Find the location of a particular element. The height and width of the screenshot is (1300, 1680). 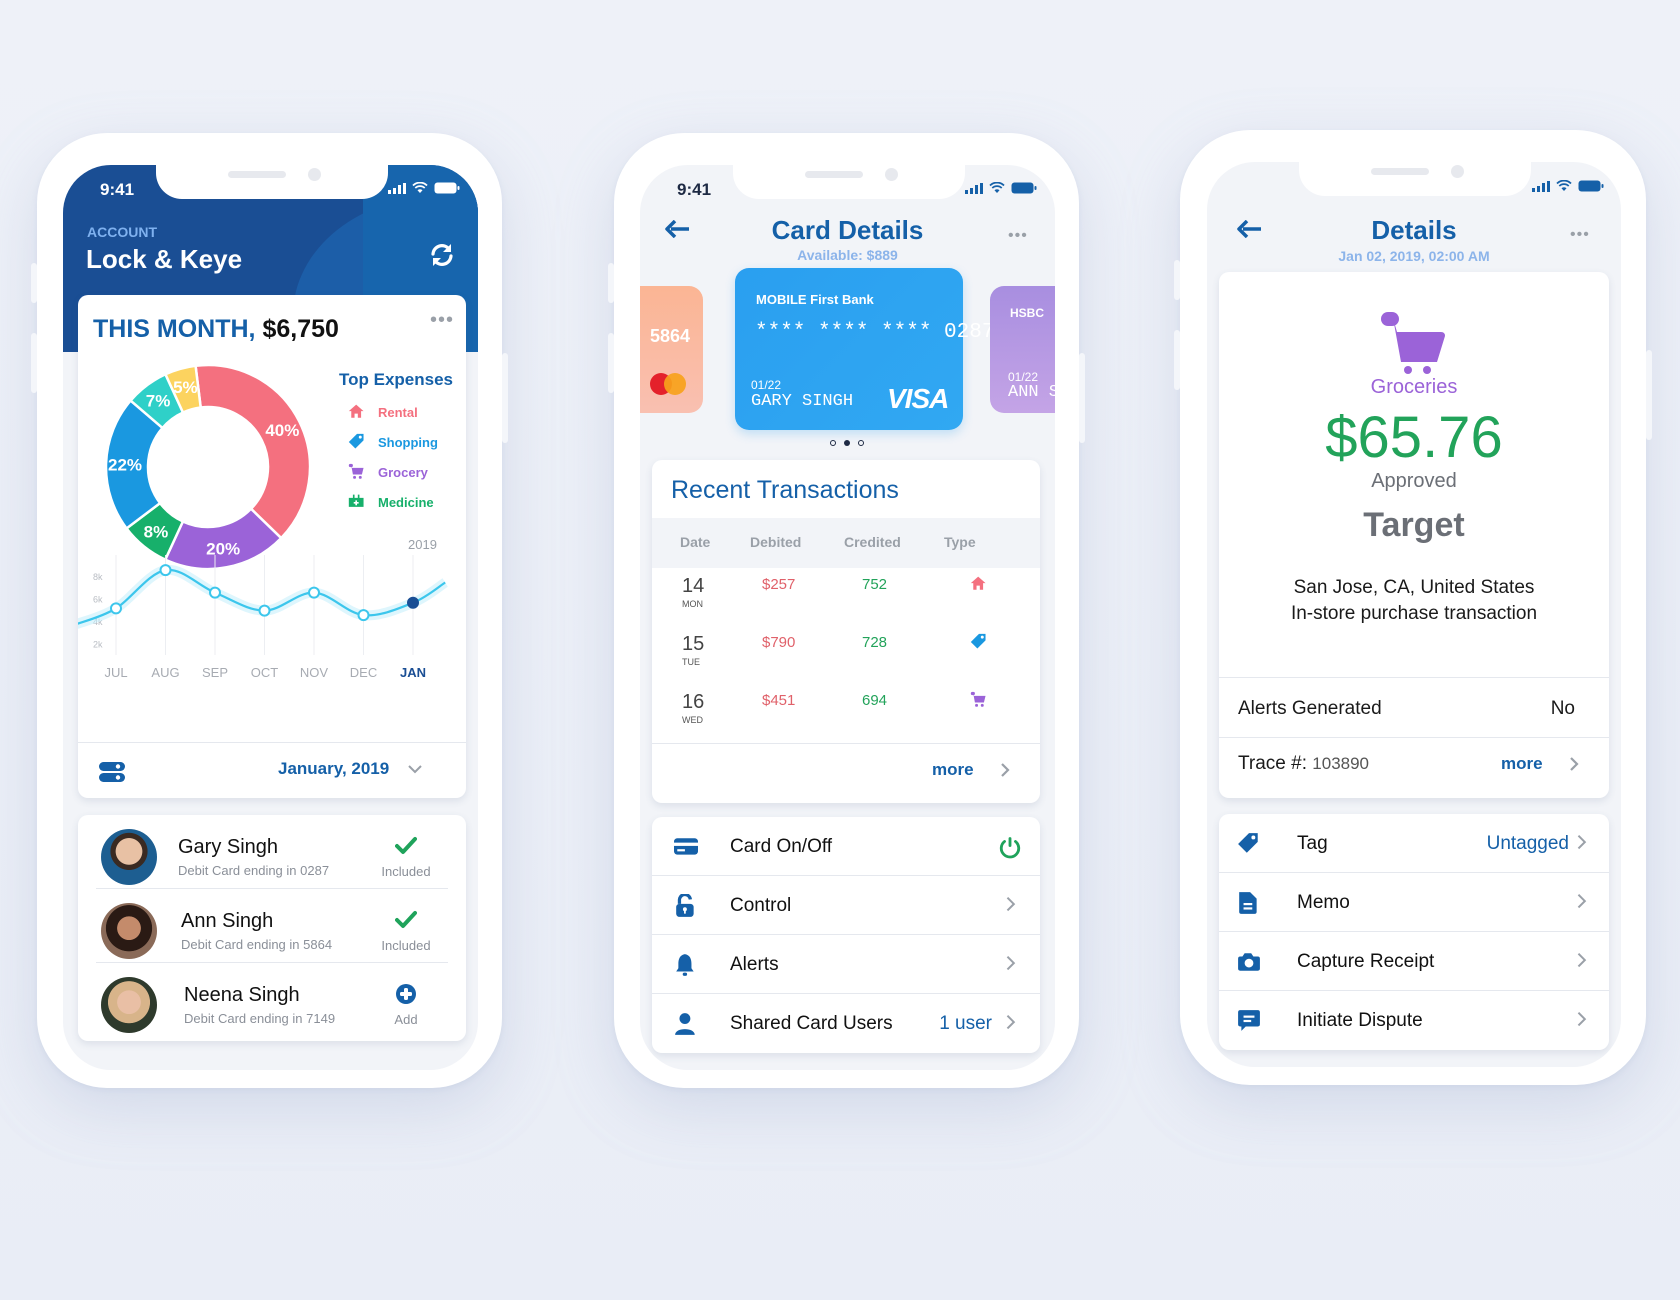

legend-title: Top Expenses is located at coordinates (396, 379).